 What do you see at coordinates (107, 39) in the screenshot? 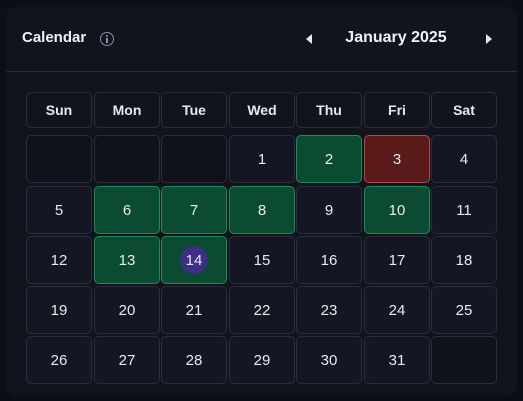
I see `info-icon` at bounding box center [107, 39].